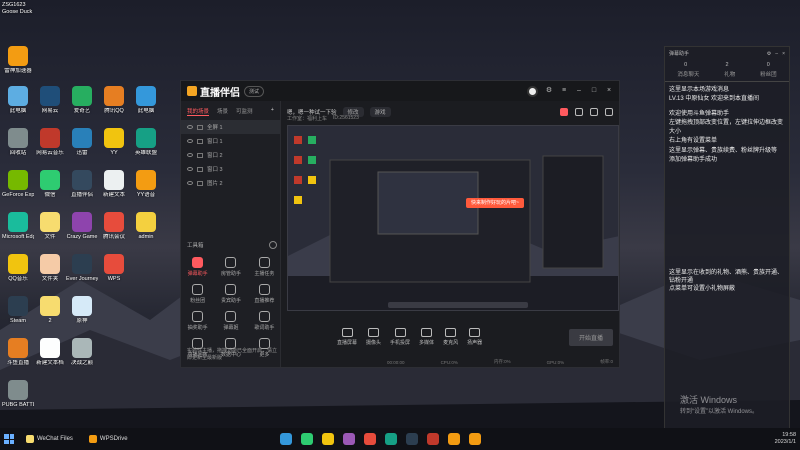 This screenshot has width=800, height=450. I want to click on toolbox-item: 直播推荐, so click(264, 294).